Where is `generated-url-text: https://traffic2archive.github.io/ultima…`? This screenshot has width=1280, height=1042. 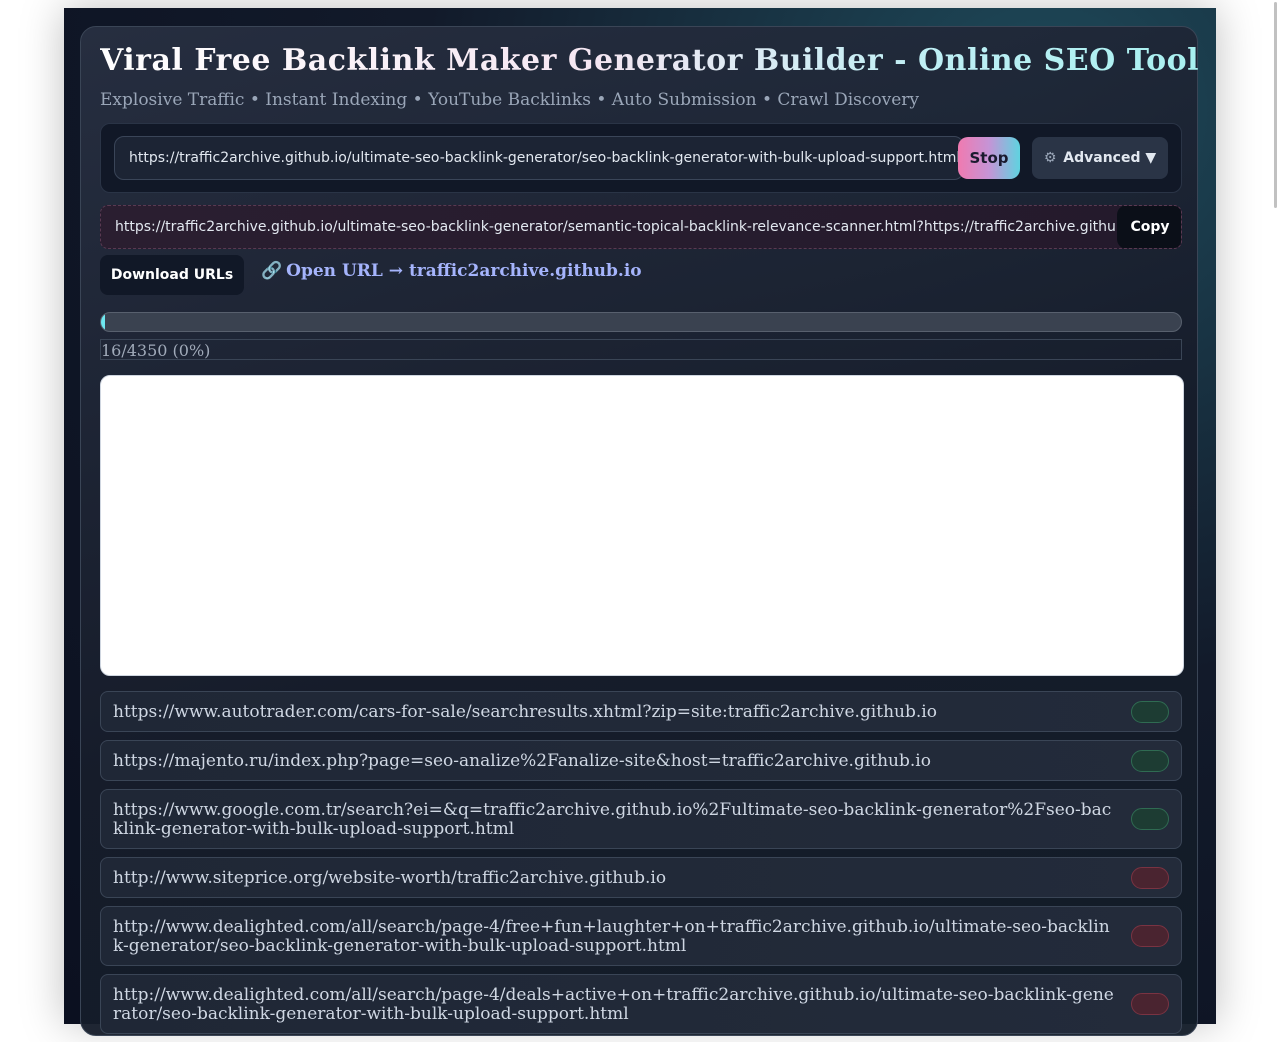
generated-url-text: https://traffic2archive.github.io/ultima… is located at coordinates (616, 227).